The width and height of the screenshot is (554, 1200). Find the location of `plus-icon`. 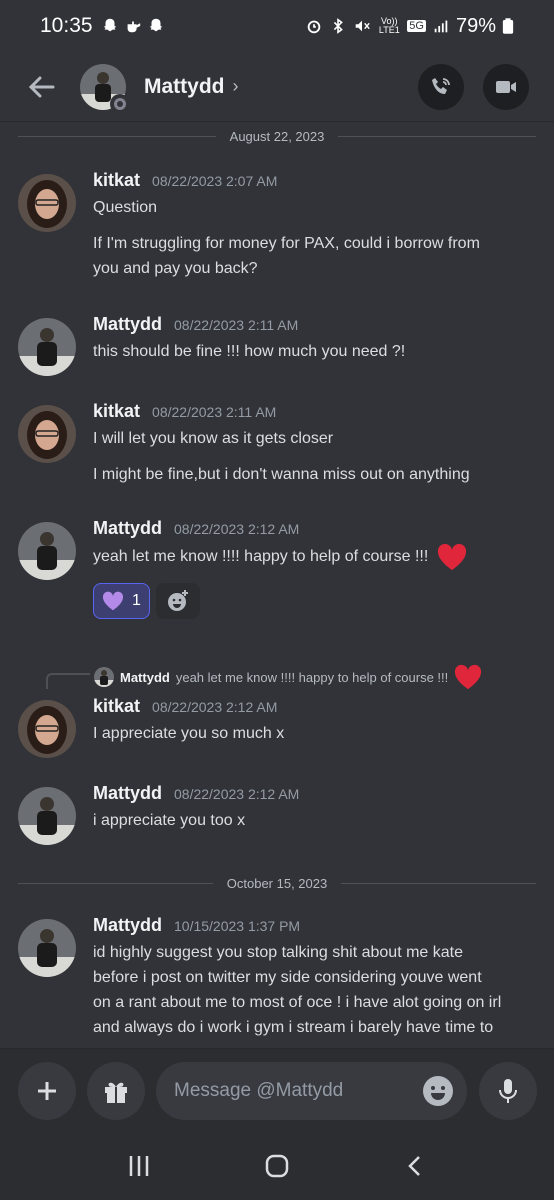

plus-icon is located at coordinates (47, 1091).